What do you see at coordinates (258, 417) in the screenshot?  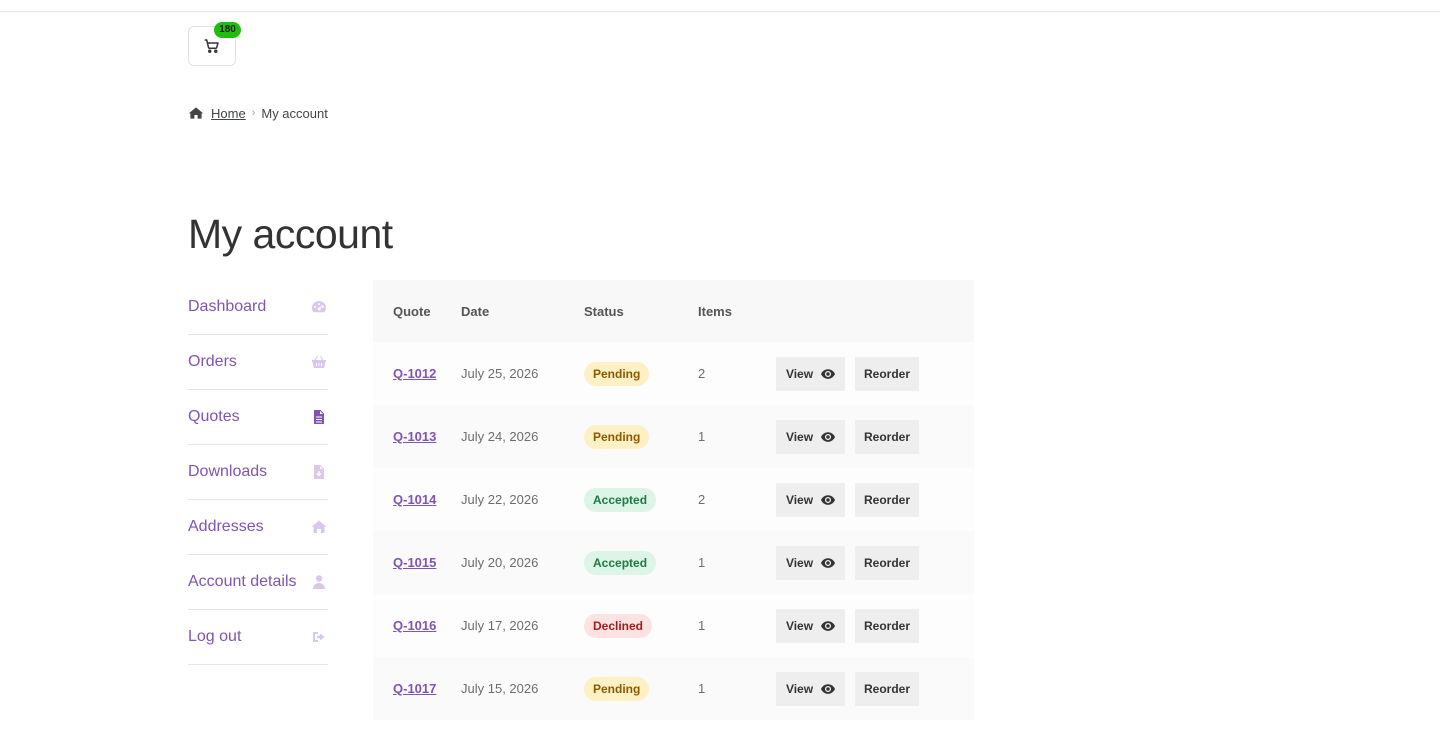 I see `nav-item-quotes: Quotes` at bounding box center [258, 417].